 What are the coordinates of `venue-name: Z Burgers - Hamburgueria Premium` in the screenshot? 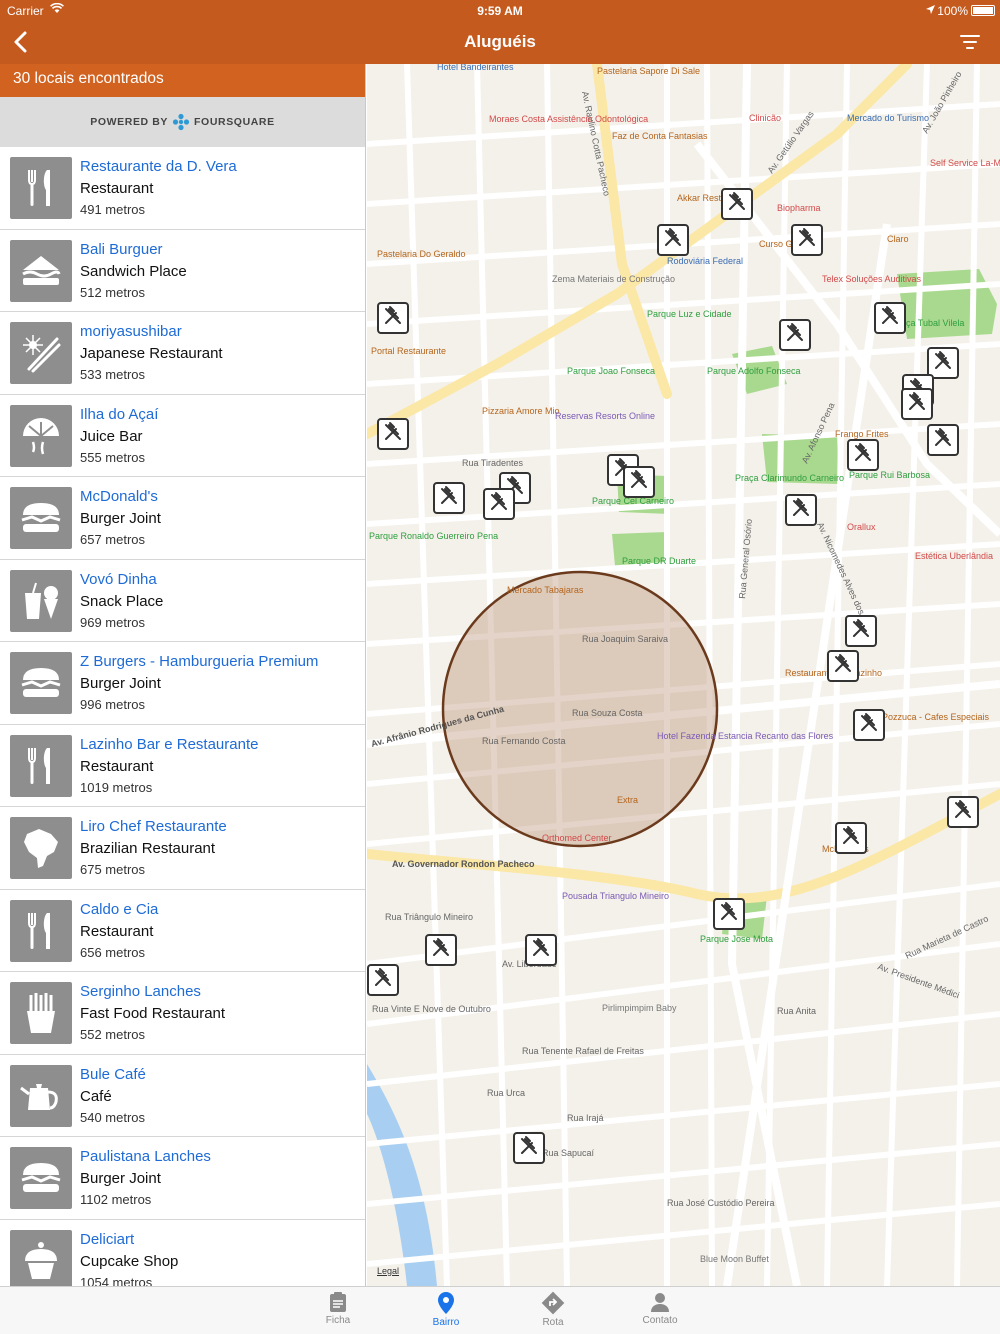 It's located at (199, 661).